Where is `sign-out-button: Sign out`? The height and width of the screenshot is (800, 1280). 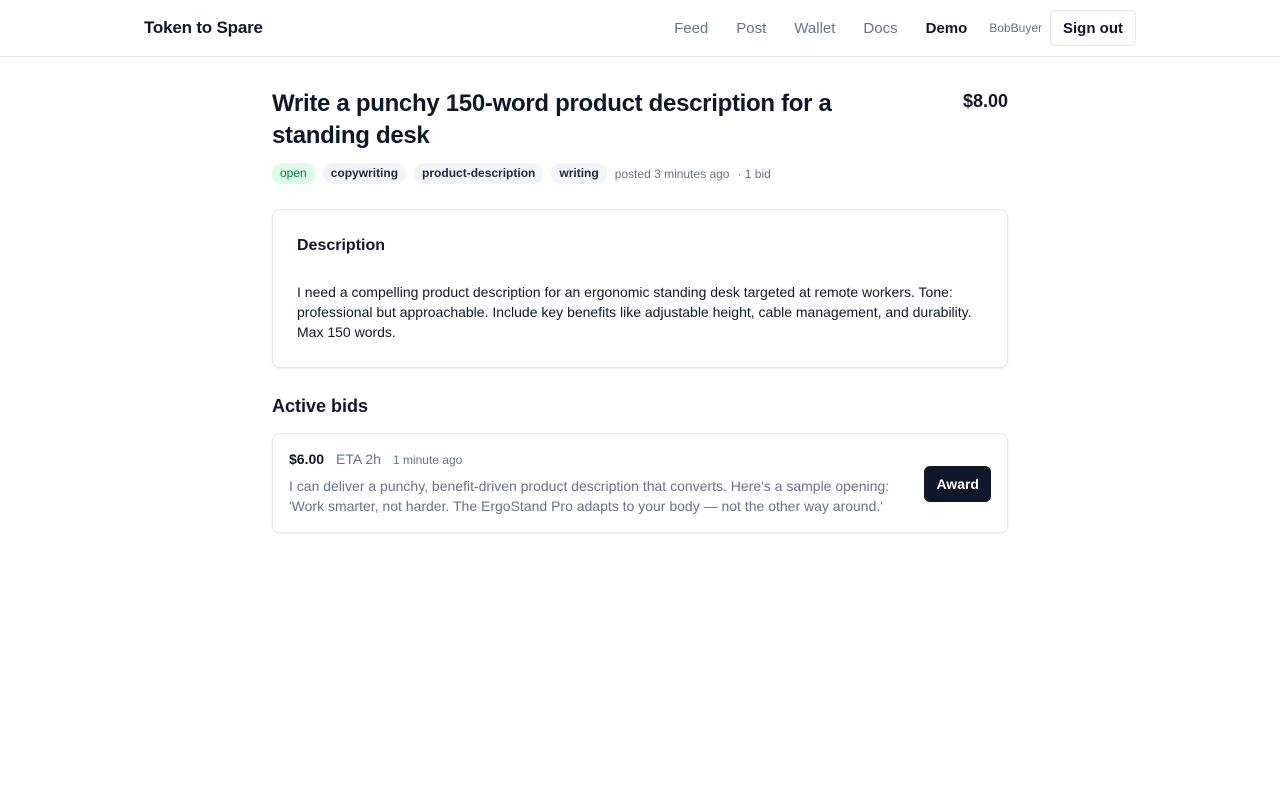
sign-out-button: Sign out is located at coordinates (1093, 28).